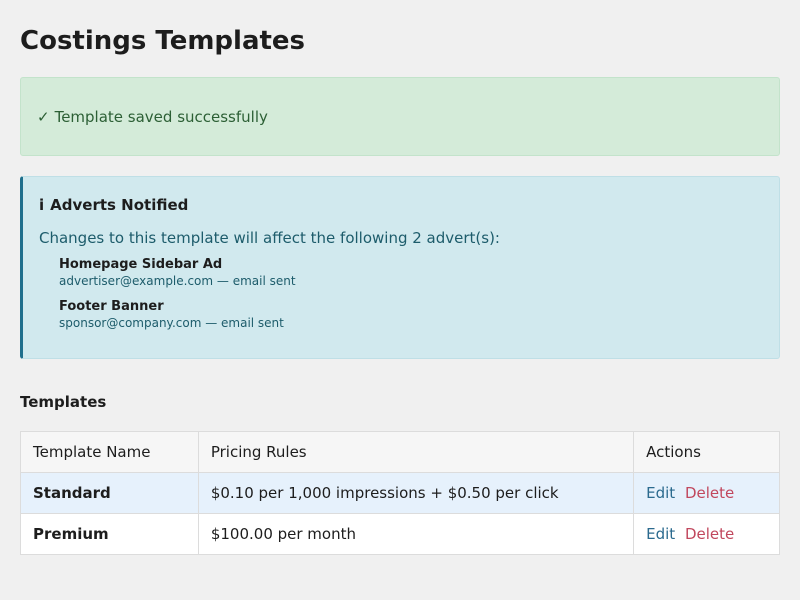 The height and width of the screenshot is (600, 800). What do you see at coordinates (177, 281) in the screenshot?
I see `advert-detail: advertiser@example.com — email sent` at bounding box center [177, 281].